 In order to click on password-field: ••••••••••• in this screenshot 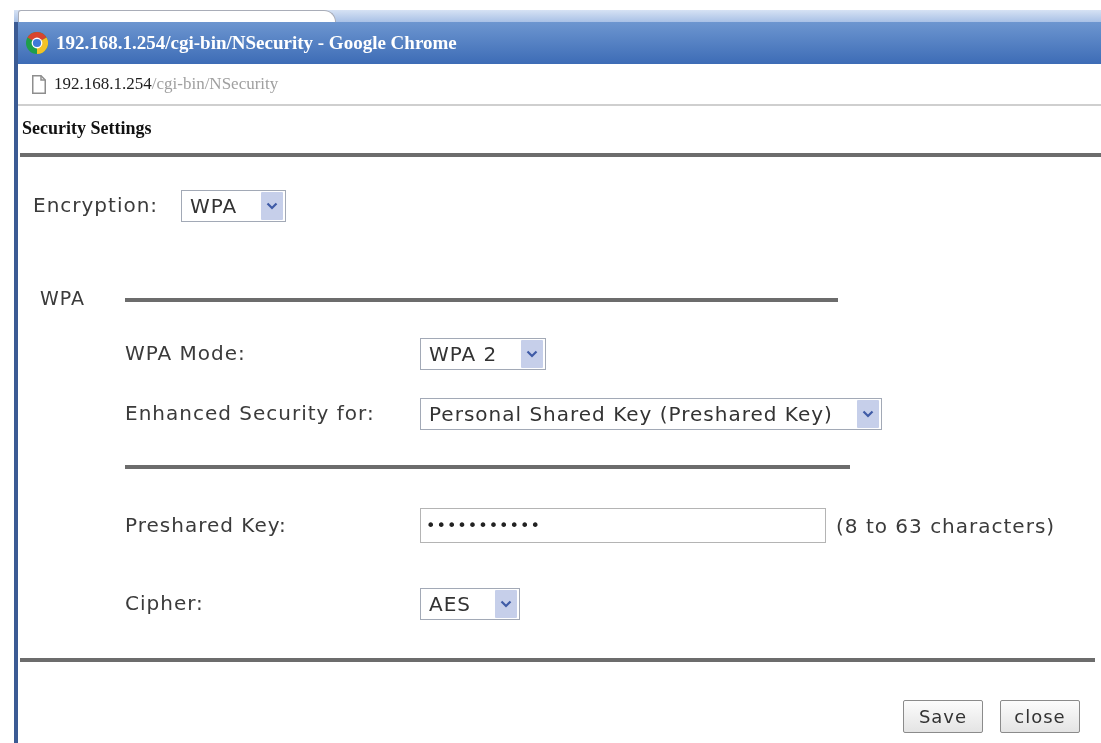, I will do `click(623, 525)`.